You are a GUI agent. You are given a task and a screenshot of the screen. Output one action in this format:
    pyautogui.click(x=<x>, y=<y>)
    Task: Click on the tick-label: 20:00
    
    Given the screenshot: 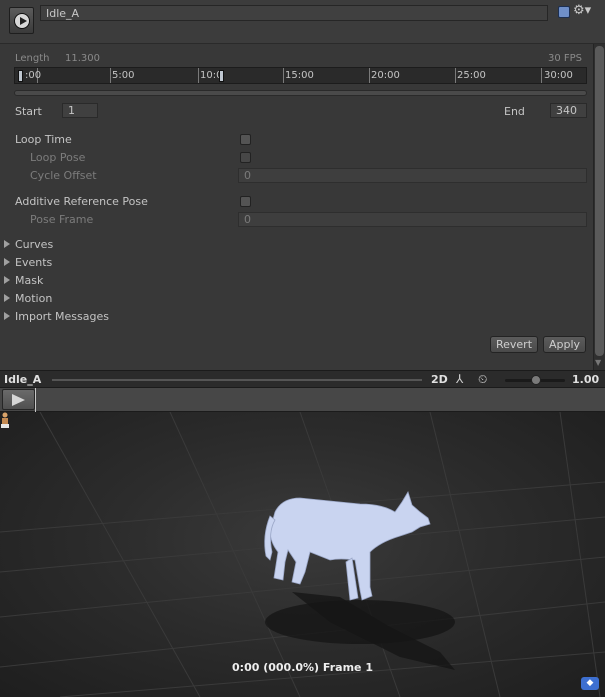 What is the action you would take?
    pyautogui.click(x=385, y=75)
    